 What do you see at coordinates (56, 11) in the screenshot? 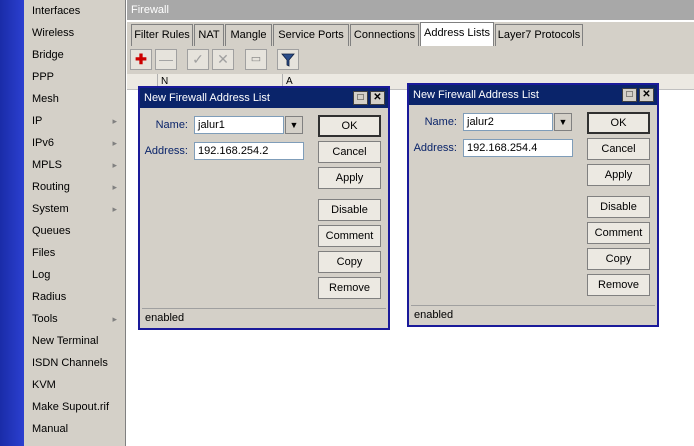
I see `sidebar-item-label: Interfaces` at bounding box center [56, 11].